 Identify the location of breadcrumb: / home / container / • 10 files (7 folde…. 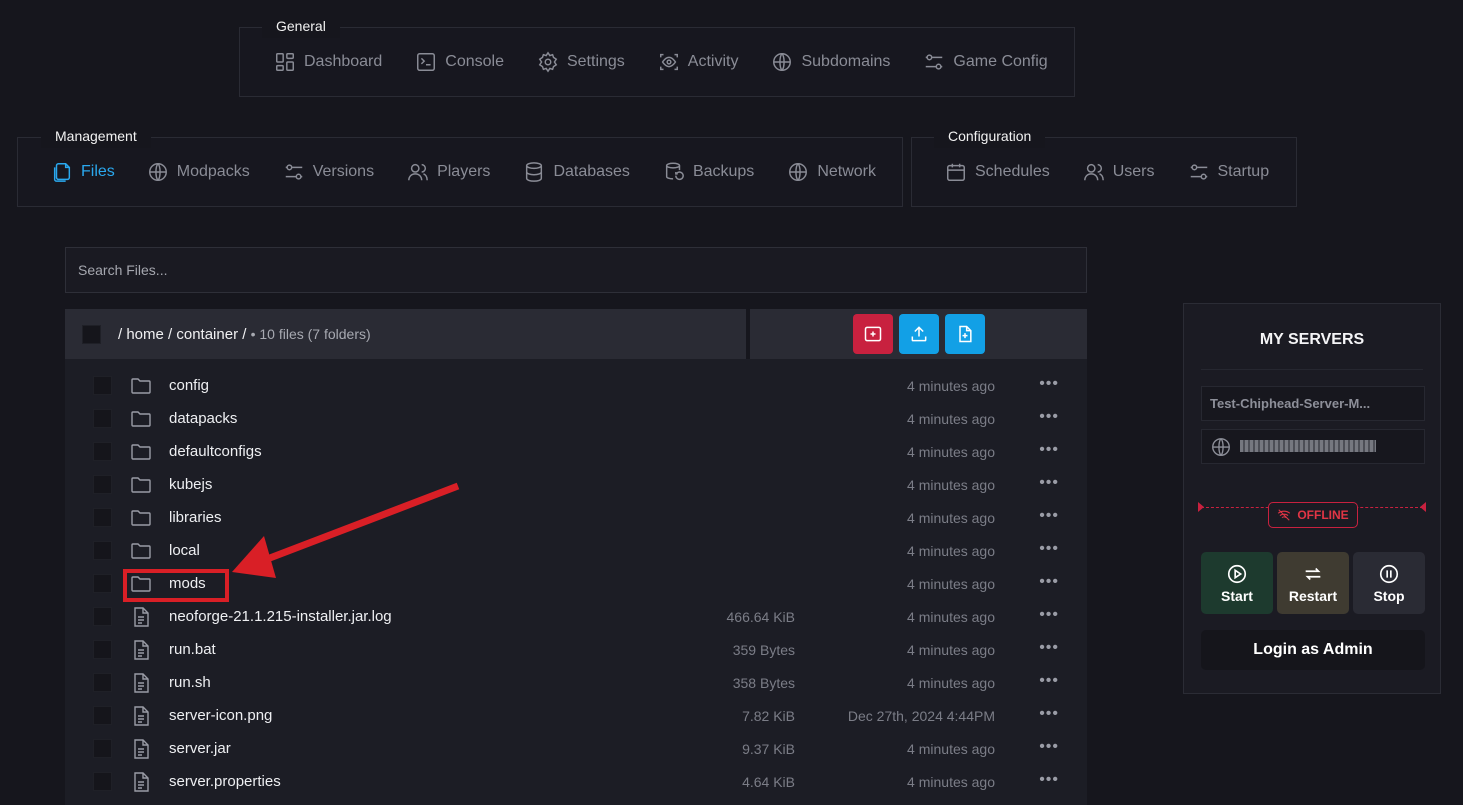
(244, 334).